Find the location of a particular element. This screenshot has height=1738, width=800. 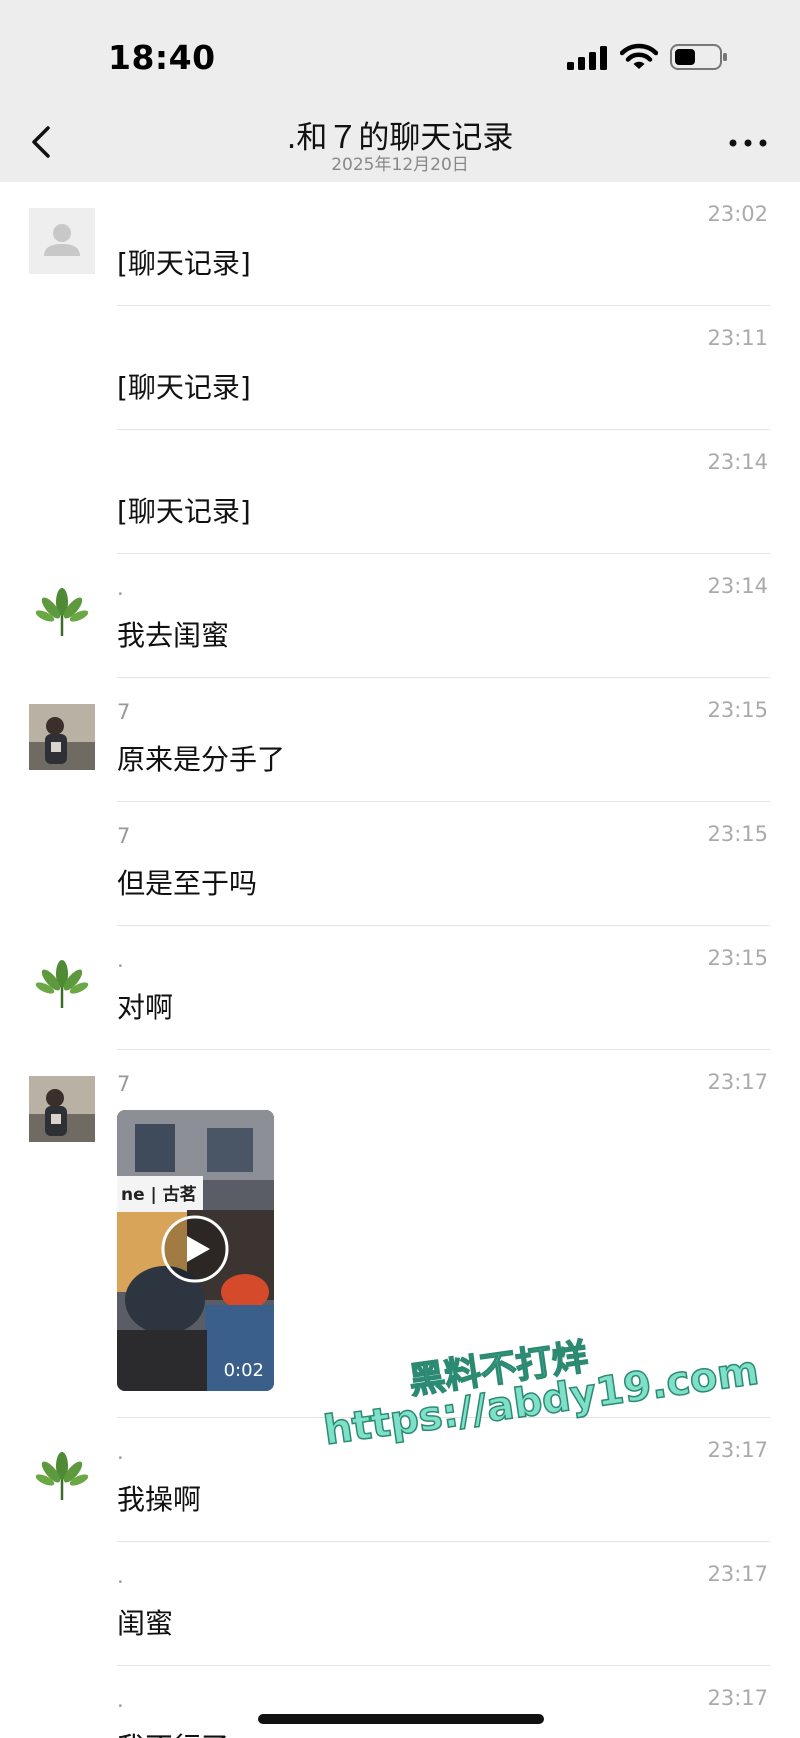

wifi-icon is located at coordinates (639, 56).